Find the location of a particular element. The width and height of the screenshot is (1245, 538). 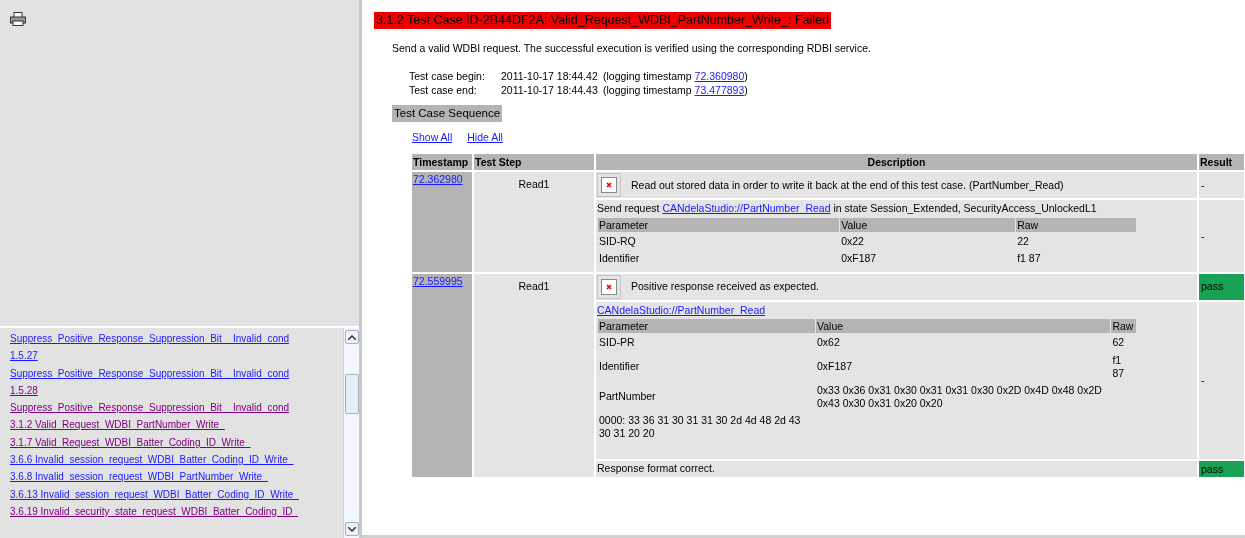

param-cell-text: SID-RQ is located at coordinates (617, 241).